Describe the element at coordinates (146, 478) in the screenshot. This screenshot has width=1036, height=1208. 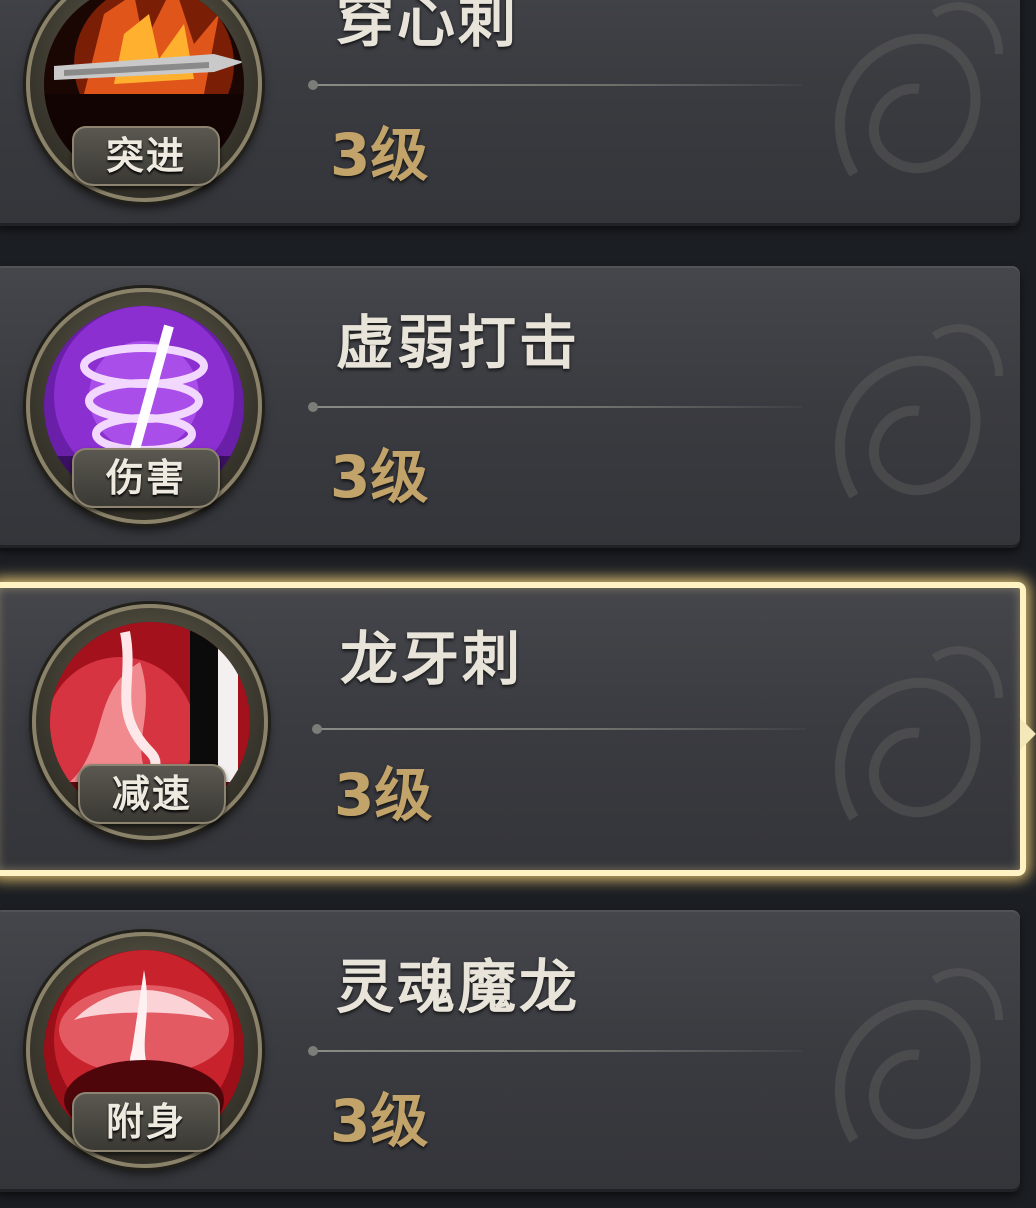
I see `skill-tag: 伤害` at that location.